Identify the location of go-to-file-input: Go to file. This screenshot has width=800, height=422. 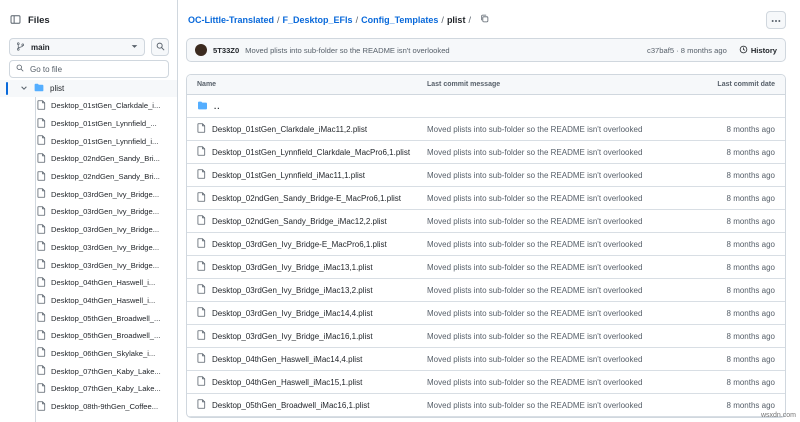
(89, 69).